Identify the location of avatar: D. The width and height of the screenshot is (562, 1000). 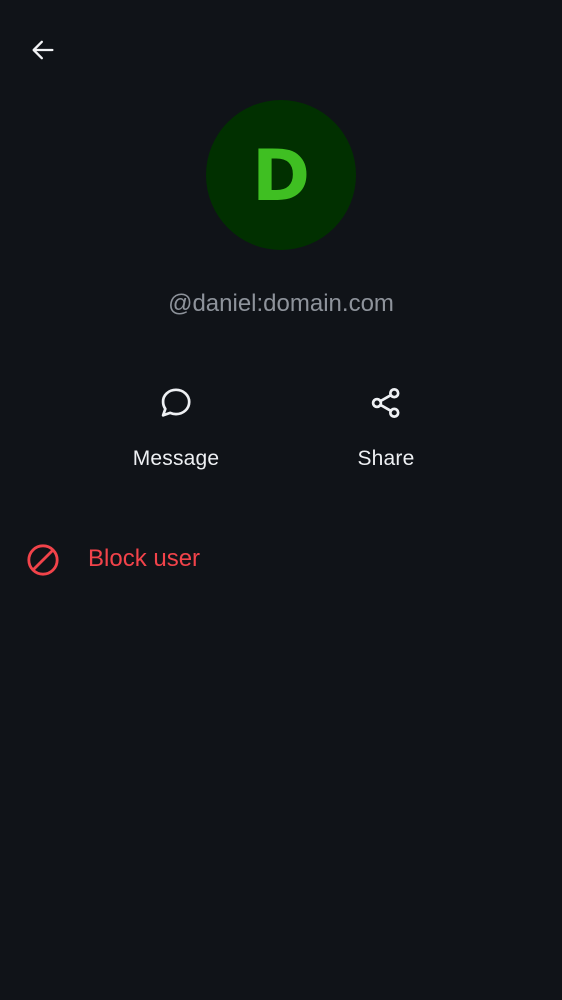
(281, 175).